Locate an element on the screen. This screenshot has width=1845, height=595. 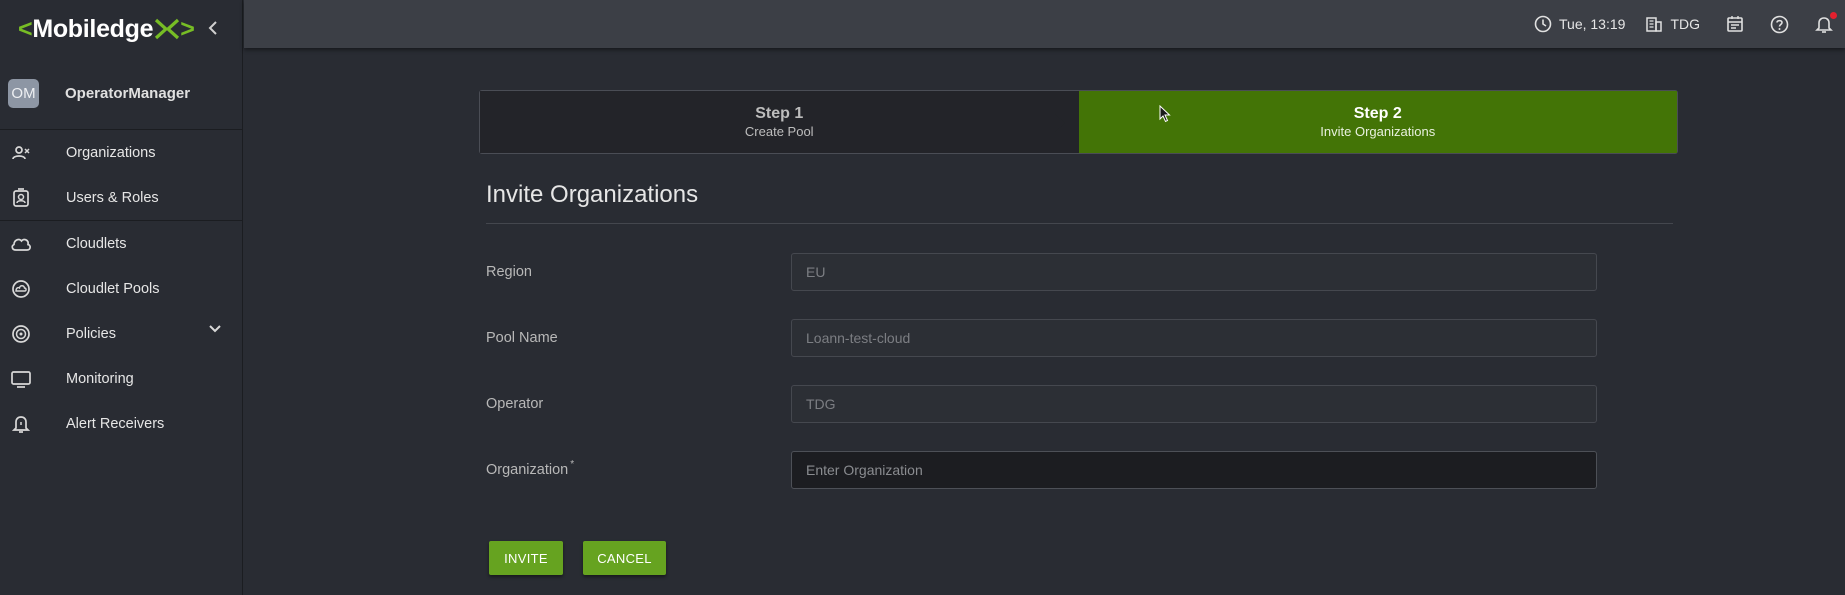
region-field: EU is located at coordinates (1194, 272).